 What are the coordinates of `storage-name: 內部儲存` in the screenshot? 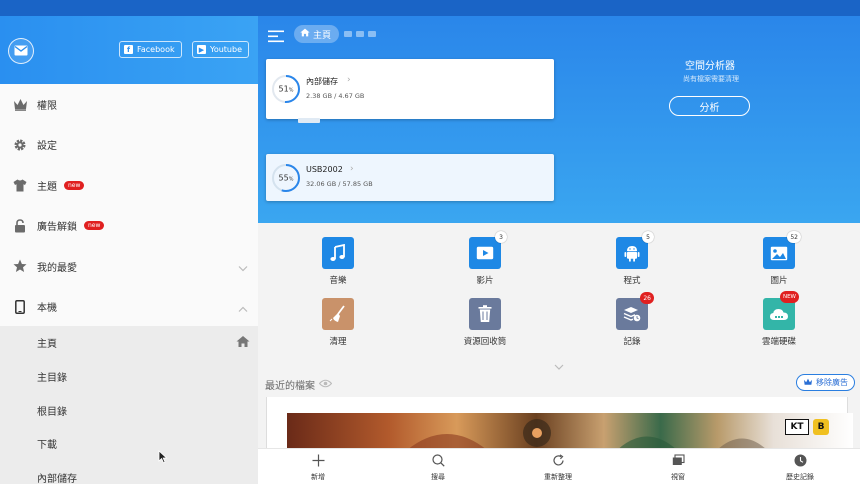 It's located at (322, 81).